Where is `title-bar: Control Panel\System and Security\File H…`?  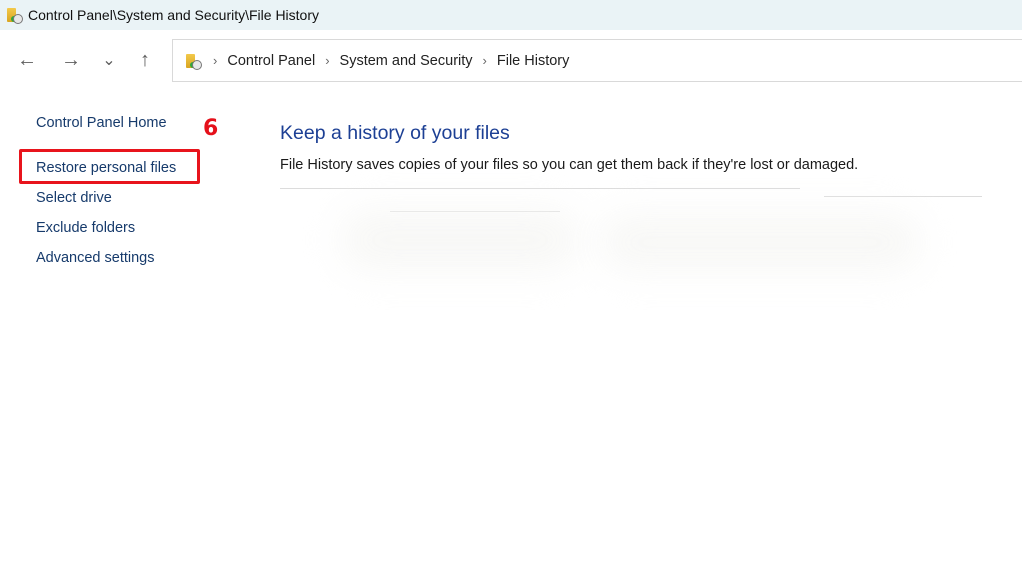 title-bar: Control Panel\System and Security\File H… is located at coordinates (511, 15).